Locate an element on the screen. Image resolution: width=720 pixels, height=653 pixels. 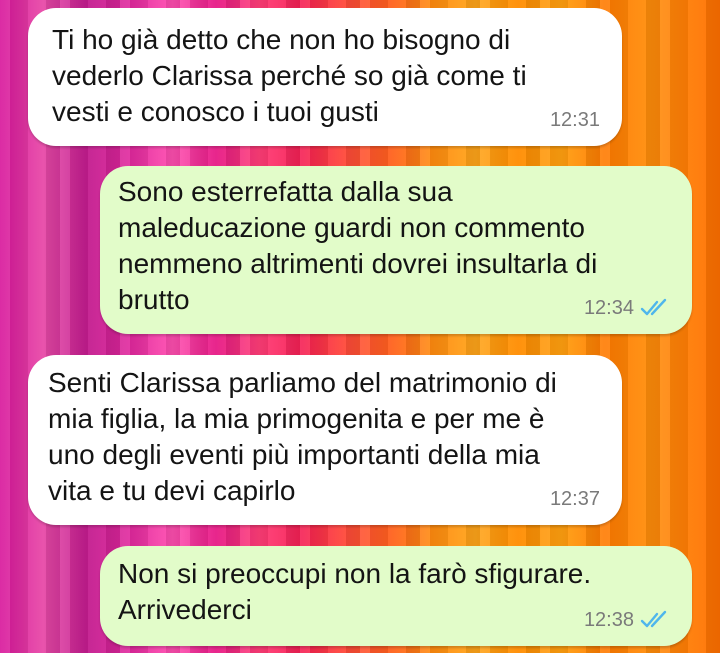
message-meta: 12:31 is located at coordinates (575, 120).